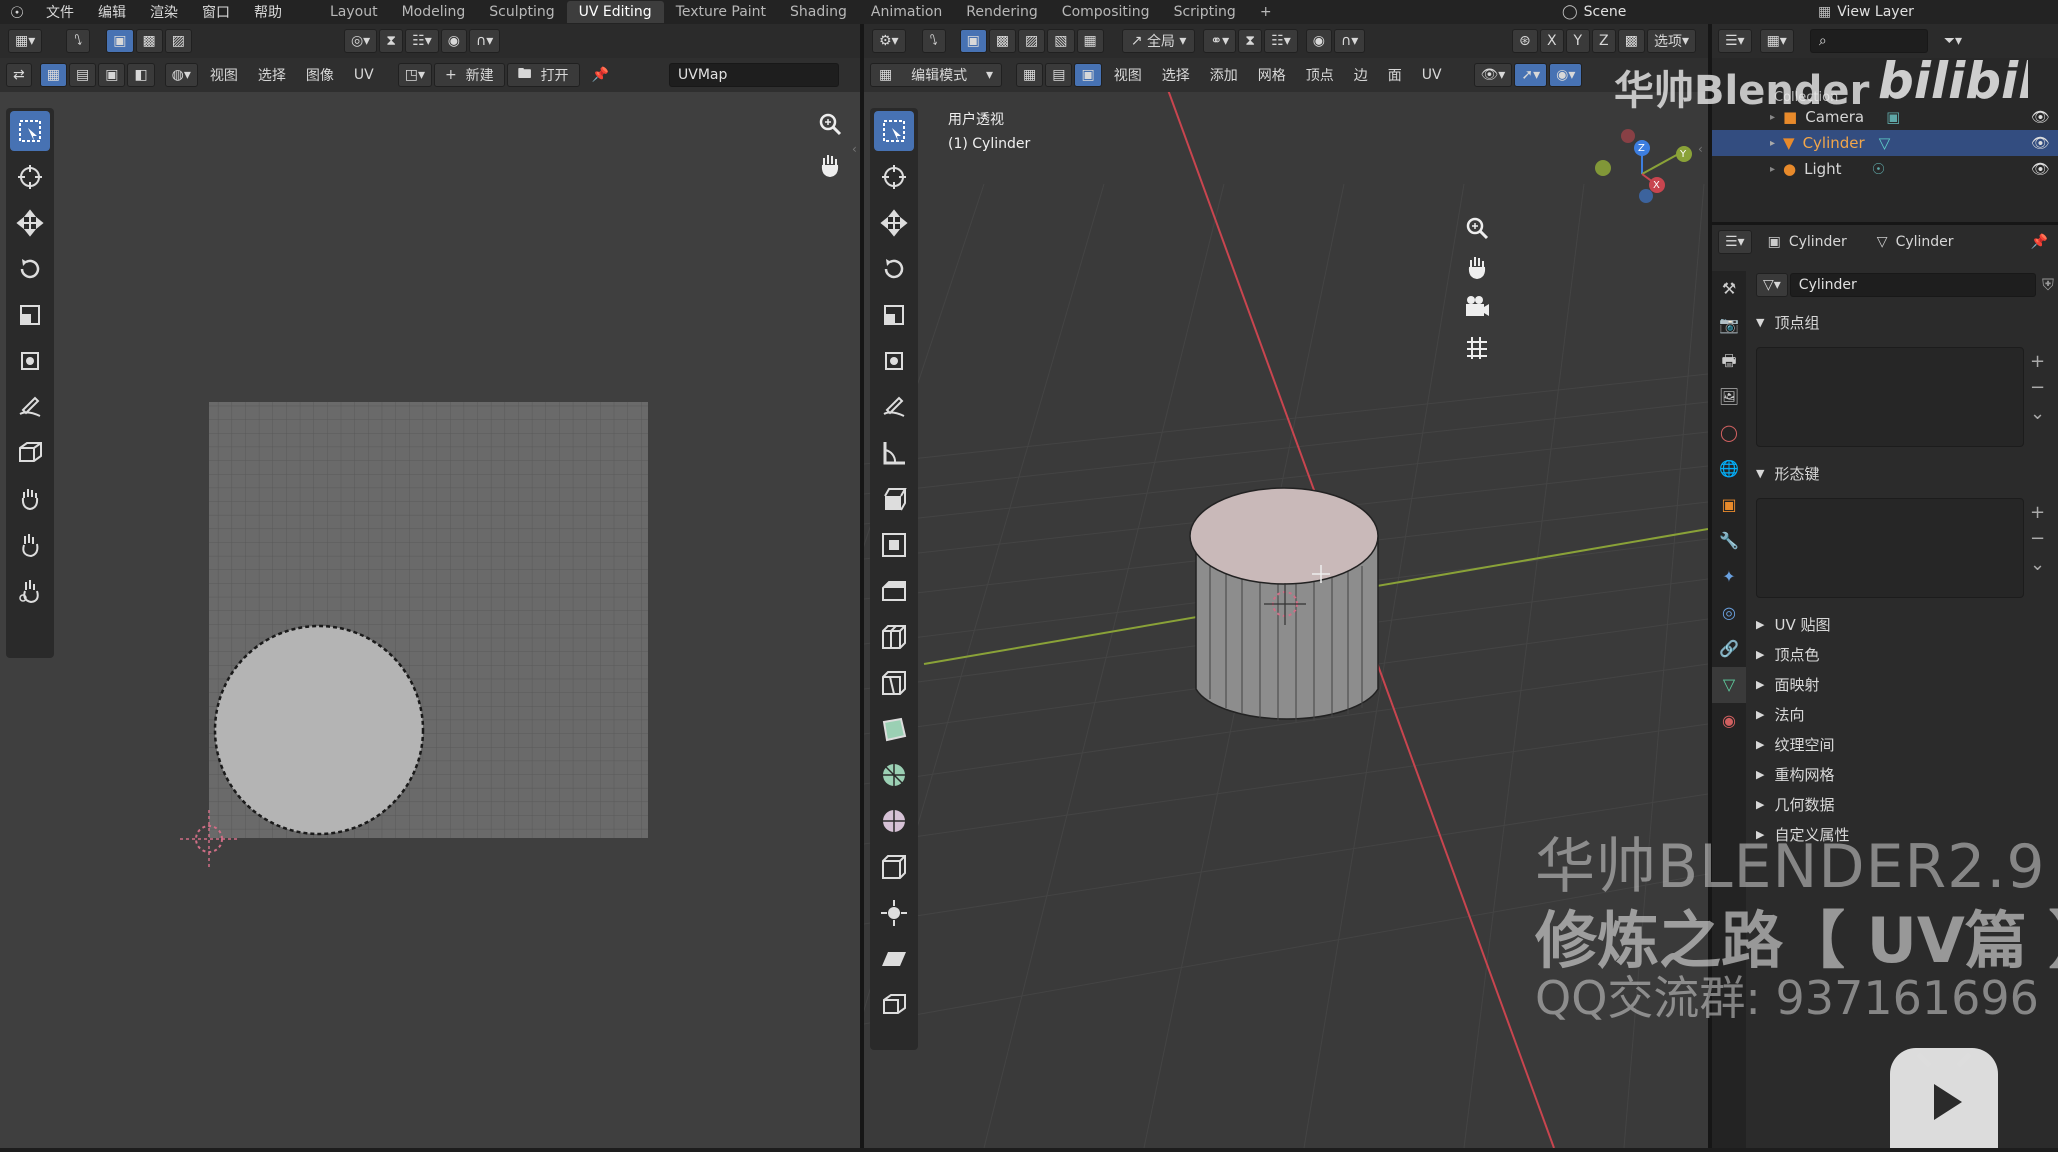 This screenshot has width=2058, height=1152. I want to click on vp-move-tool-icon, so click(894, 223).